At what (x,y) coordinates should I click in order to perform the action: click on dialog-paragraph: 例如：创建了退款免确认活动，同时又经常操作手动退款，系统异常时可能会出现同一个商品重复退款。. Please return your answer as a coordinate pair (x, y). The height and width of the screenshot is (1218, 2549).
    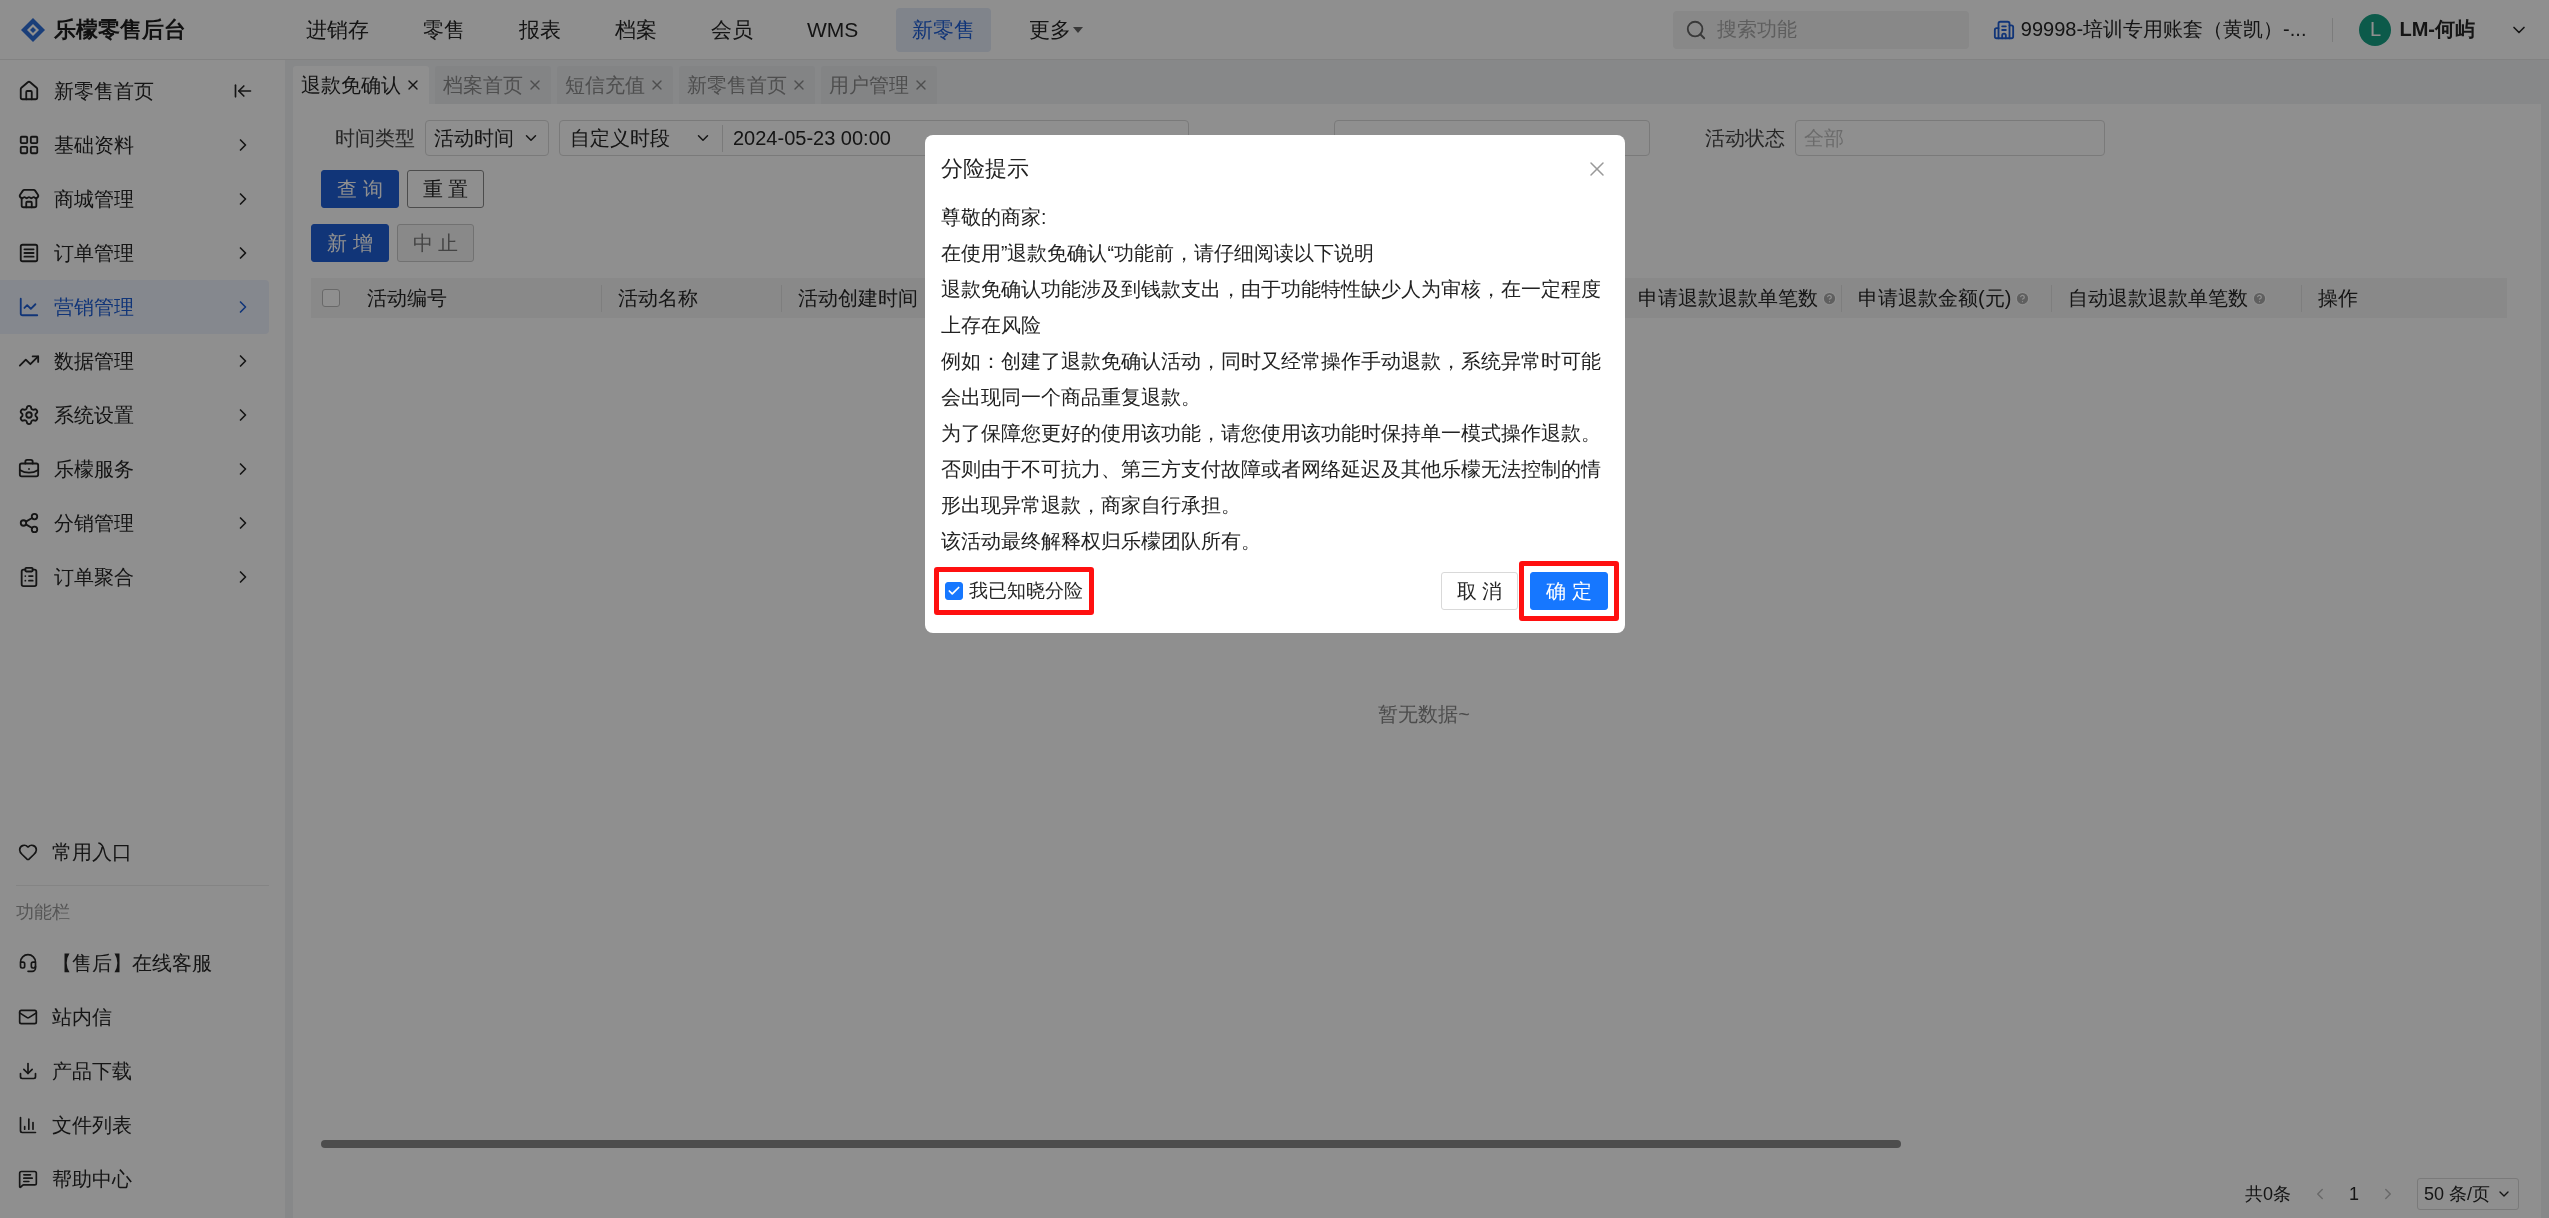
    Looking at the image, I should click on (1271, 379).